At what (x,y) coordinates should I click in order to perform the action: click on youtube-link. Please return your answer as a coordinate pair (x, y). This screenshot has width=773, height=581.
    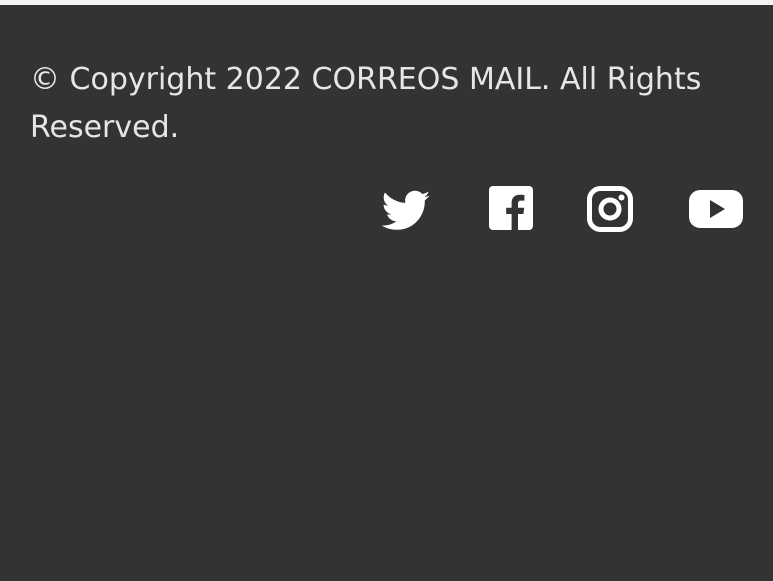
    Looking at the image, I should click on (716, 210).